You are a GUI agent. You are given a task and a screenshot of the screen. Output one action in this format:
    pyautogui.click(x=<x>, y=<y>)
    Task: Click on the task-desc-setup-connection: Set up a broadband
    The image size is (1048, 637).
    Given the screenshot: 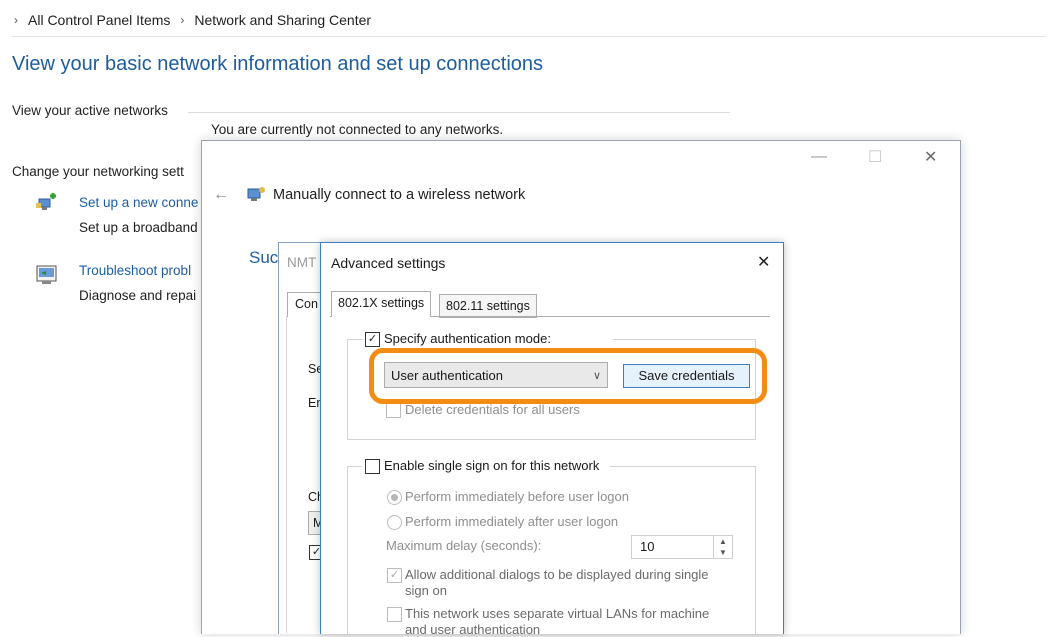 What is the action you would take?
    pyautogui.click(x=138, y=227)
    